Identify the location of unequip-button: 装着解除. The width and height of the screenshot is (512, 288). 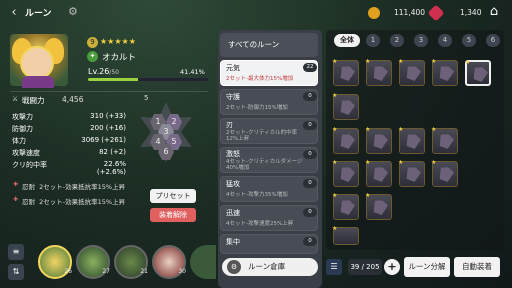
(173, 215).